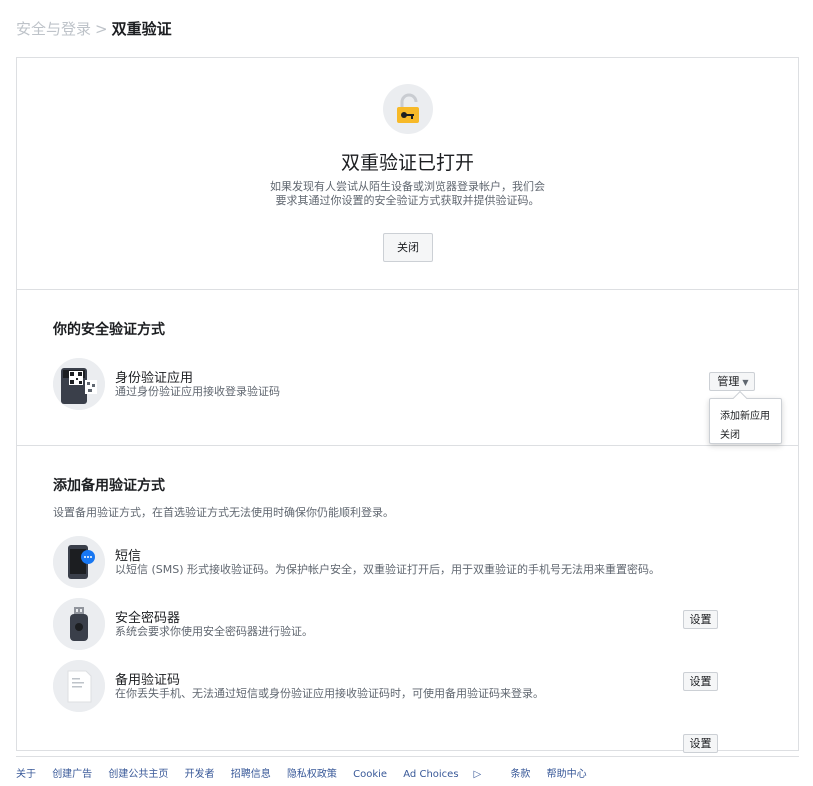  Describe the element at coordinates (312, 774) in the screenshot. I see `footer-link-privacy: 隐私权政策` at that location.